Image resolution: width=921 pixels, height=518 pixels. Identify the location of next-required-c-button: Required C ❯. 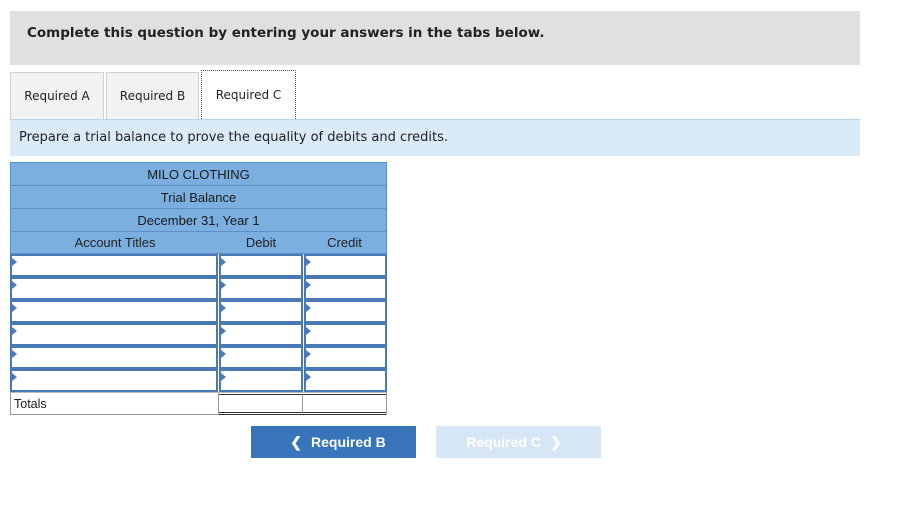
(518, 442).